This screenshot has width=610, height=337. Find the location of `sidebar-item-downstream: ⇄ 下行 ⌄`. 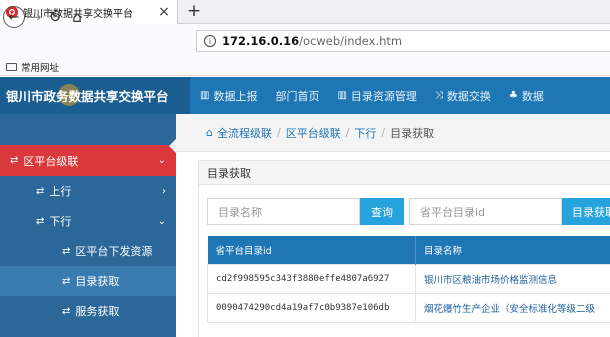

sidebar-item-downstream: ⇄ 下行 ⌄ is located at coordinates (88, 221).